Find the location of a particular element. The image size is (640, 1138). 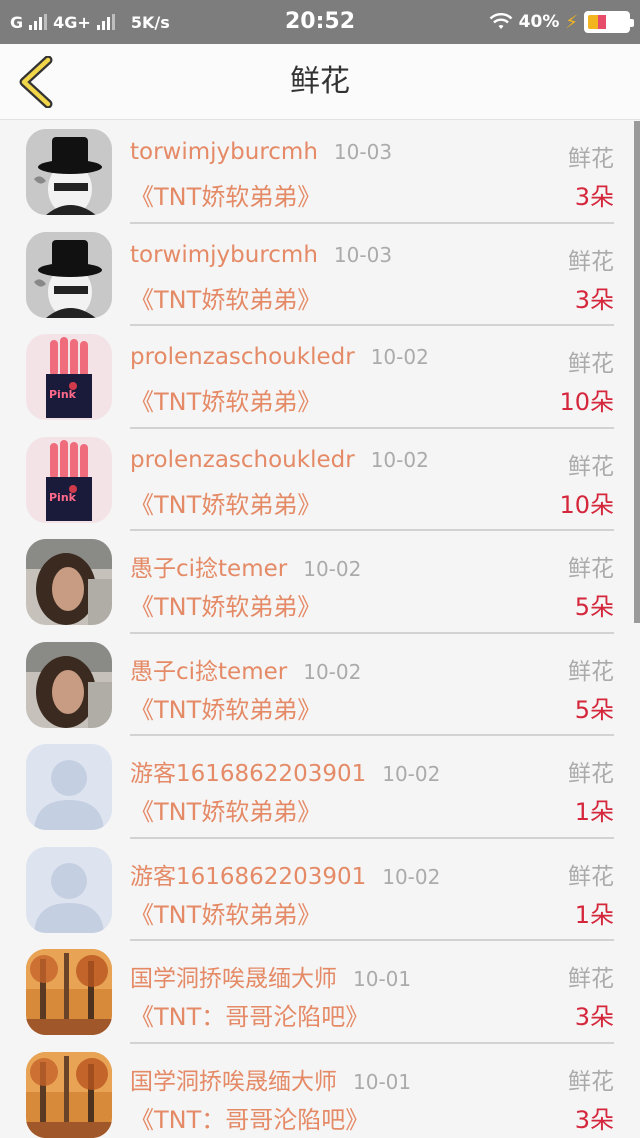

battery-percent: 40% is located at coordinates (539, 22).